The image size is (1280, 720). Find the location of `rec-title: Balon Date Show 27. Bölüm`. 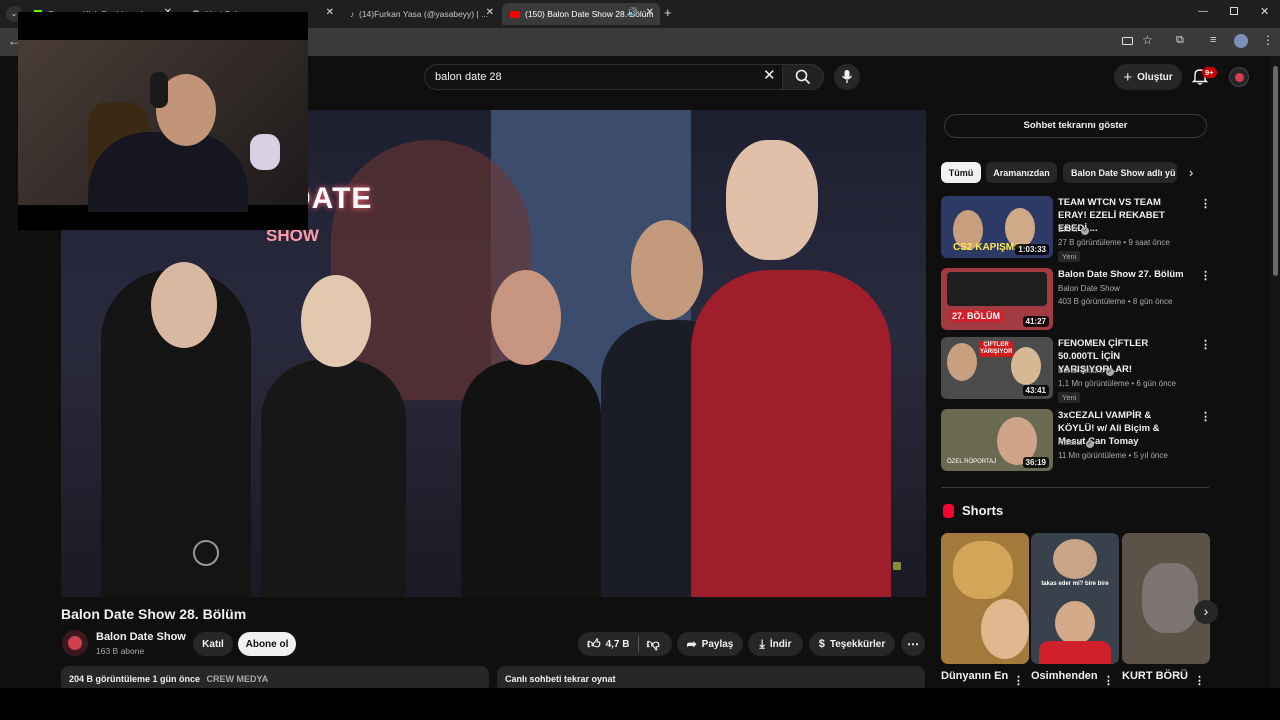

rec-title: Balon Date Show 27. Bölüm is located at coordinates (1123, 274).